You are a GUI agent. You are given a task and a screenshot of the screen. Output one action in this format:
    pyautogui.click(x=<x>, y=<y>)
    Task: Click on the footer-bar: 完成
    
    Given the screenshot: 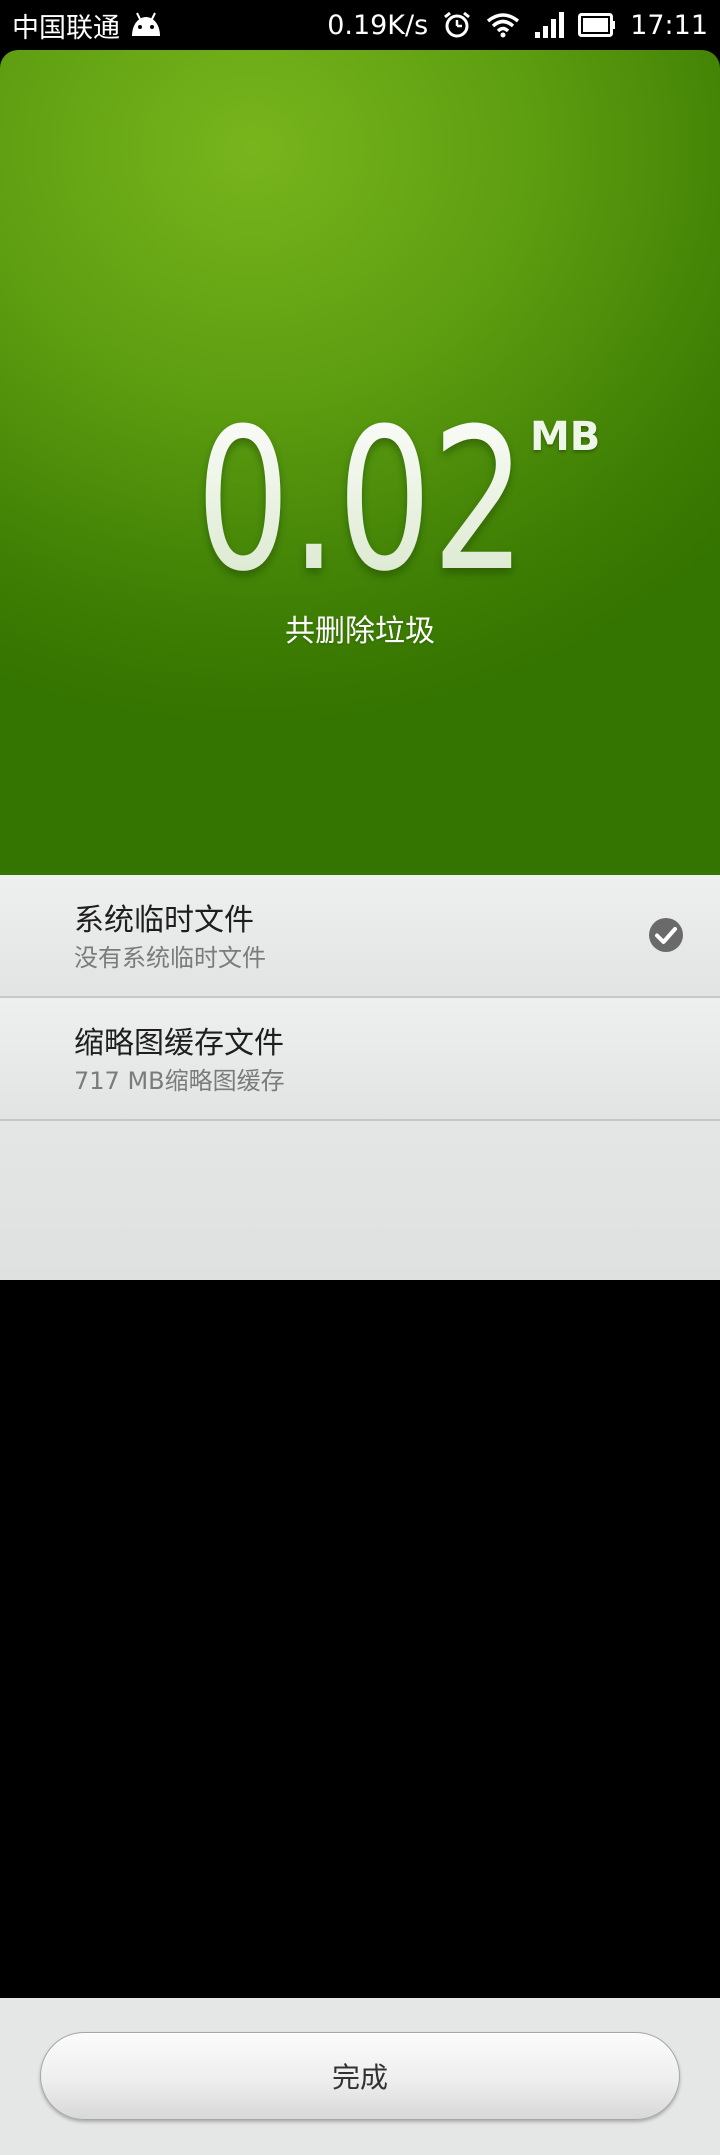 What is the action you would take?
    pyautogui.click(x=360, y=2076)
    